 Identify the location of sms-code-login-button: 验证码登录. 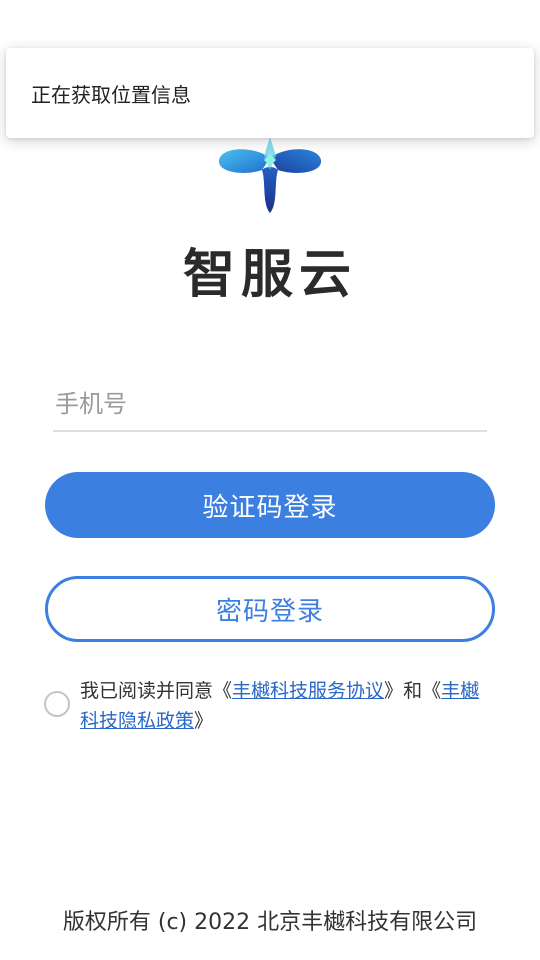
(270, 505).